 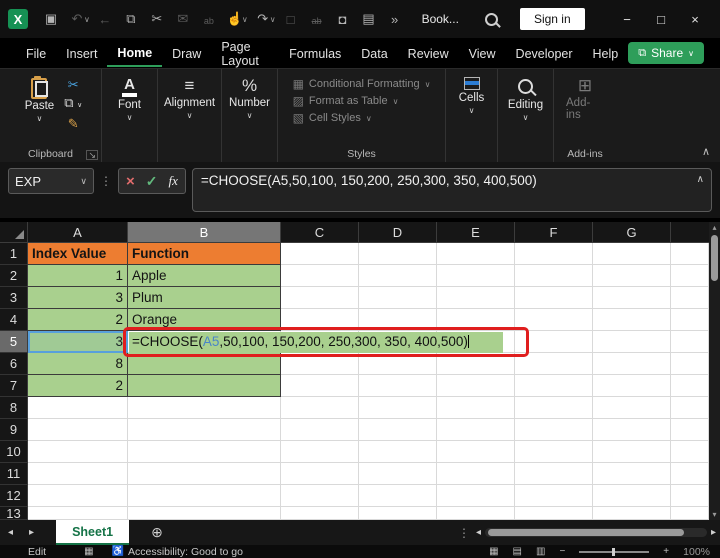 What do you see at coordinates (517, 551) in the screenshot?
I see `view-page-layout-icon: ▤` at bounding box center [517, 551].